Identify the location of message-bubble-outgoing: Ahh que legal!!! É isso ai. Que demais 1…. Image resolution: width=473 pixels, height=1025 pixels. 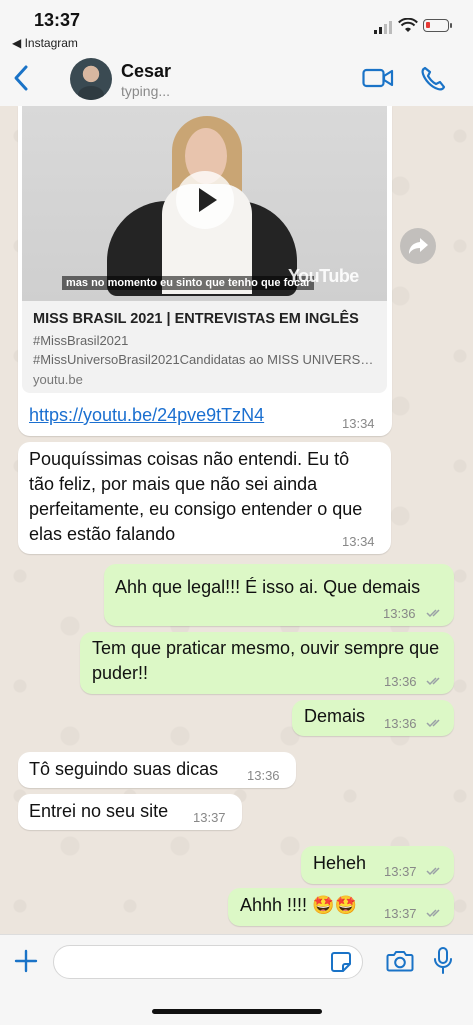
(279, 595).